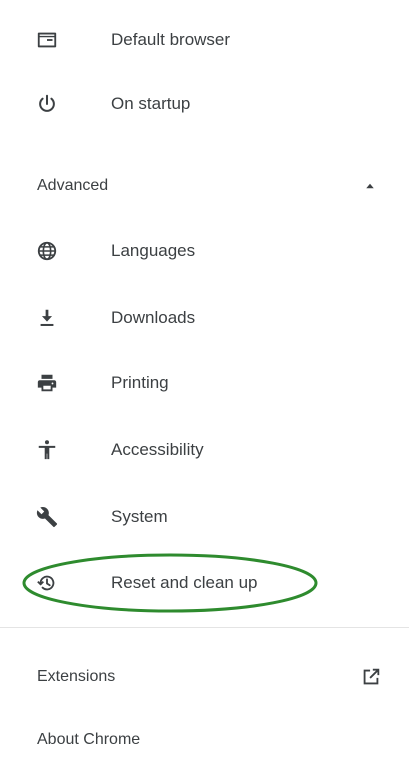 This screenshot has width=409, height=765. What do you see at coordinates (140, 382) in the screenshot?
I see `nav-item-label: Printing` at bounding box center [140, 382].